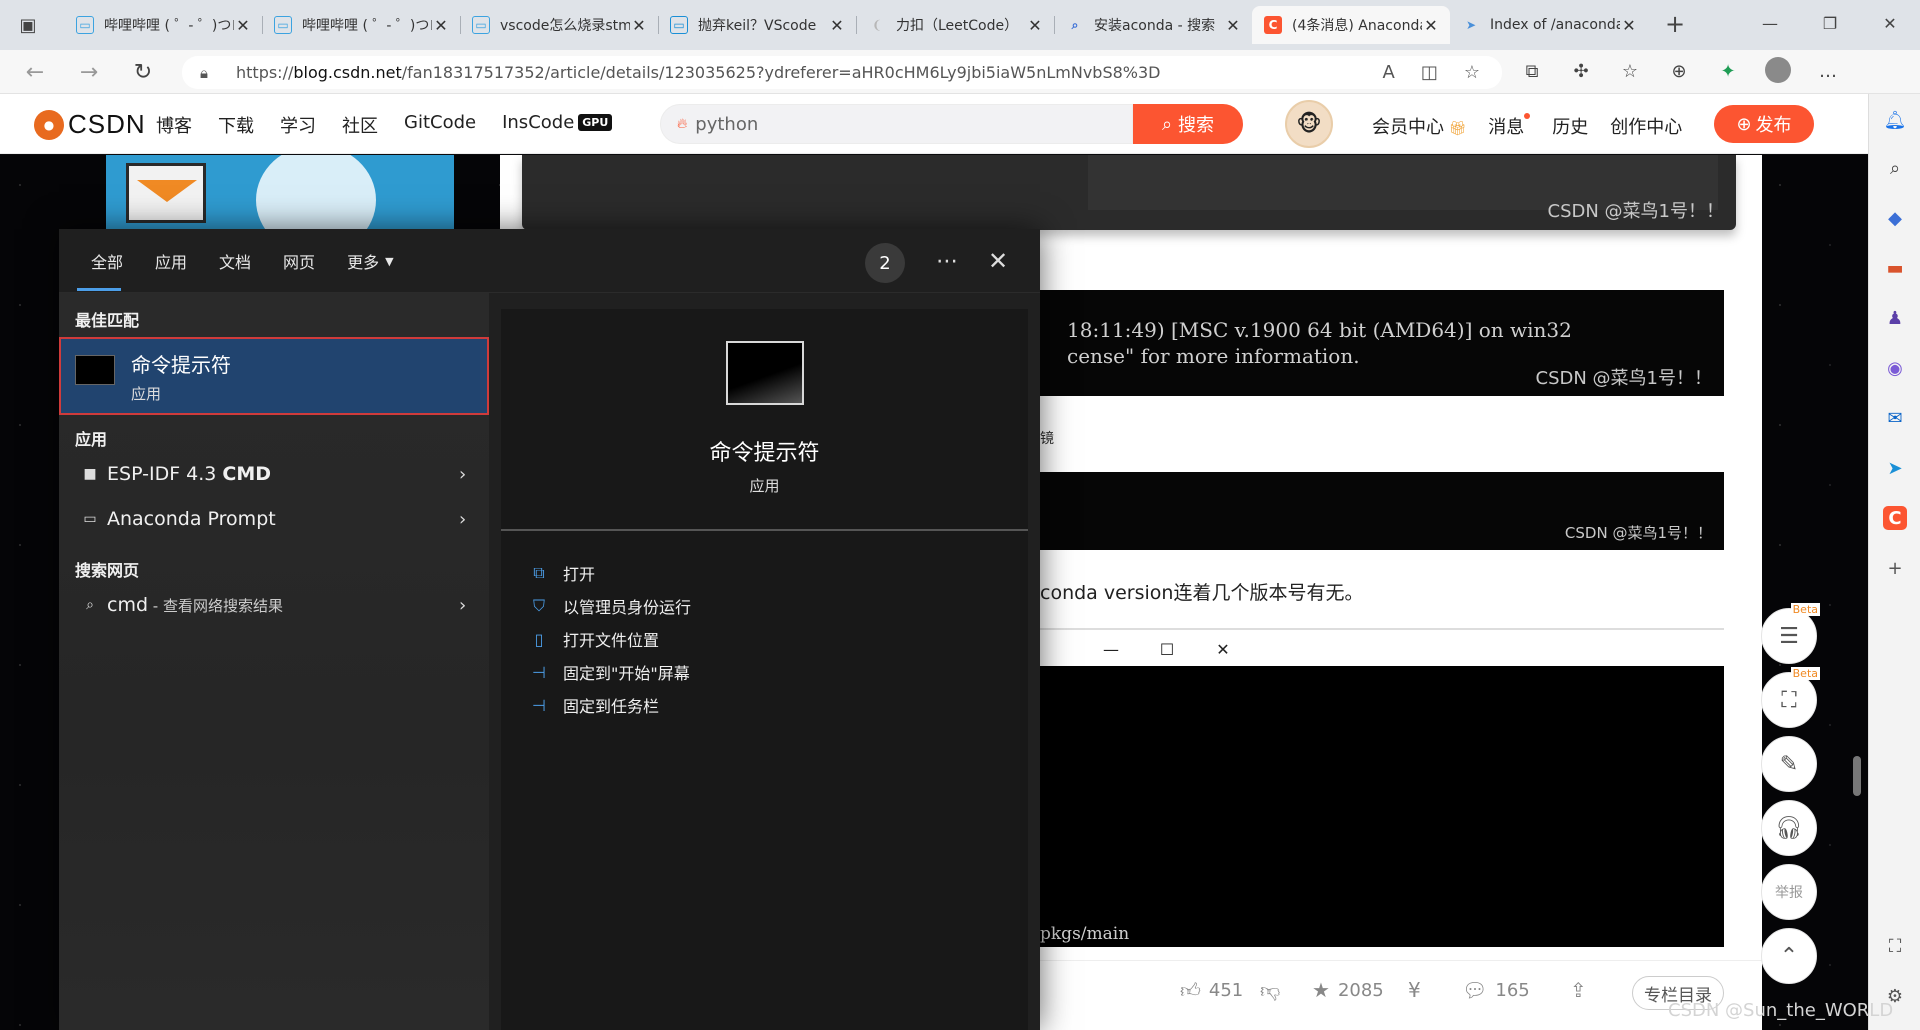  Describe the element at coordinates (1348, 990) in the screenshot. I see `favorite-button: ★ 2085` at that location.